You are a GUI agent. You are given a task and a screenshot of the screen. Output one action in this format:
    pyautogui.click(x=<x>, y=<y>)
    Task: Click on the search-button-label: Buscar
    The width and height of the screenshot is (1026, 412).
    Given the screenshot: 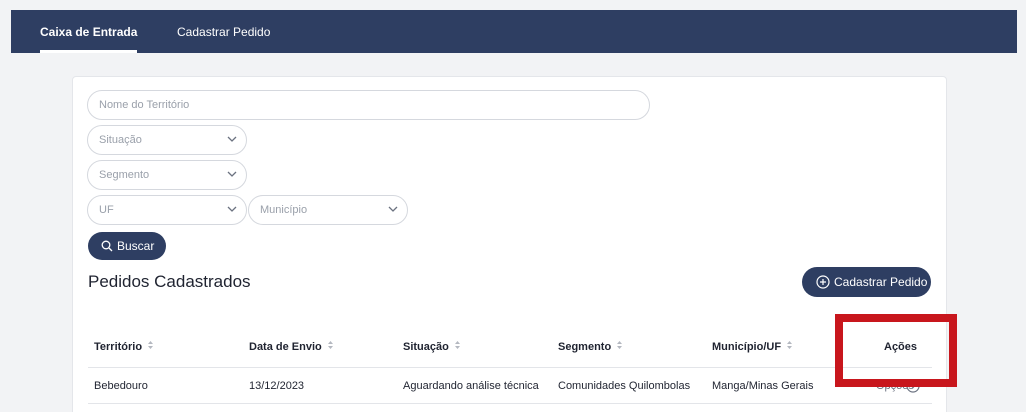 What is the action you would take?
    pyautogui.click(x=136, y=246)
    